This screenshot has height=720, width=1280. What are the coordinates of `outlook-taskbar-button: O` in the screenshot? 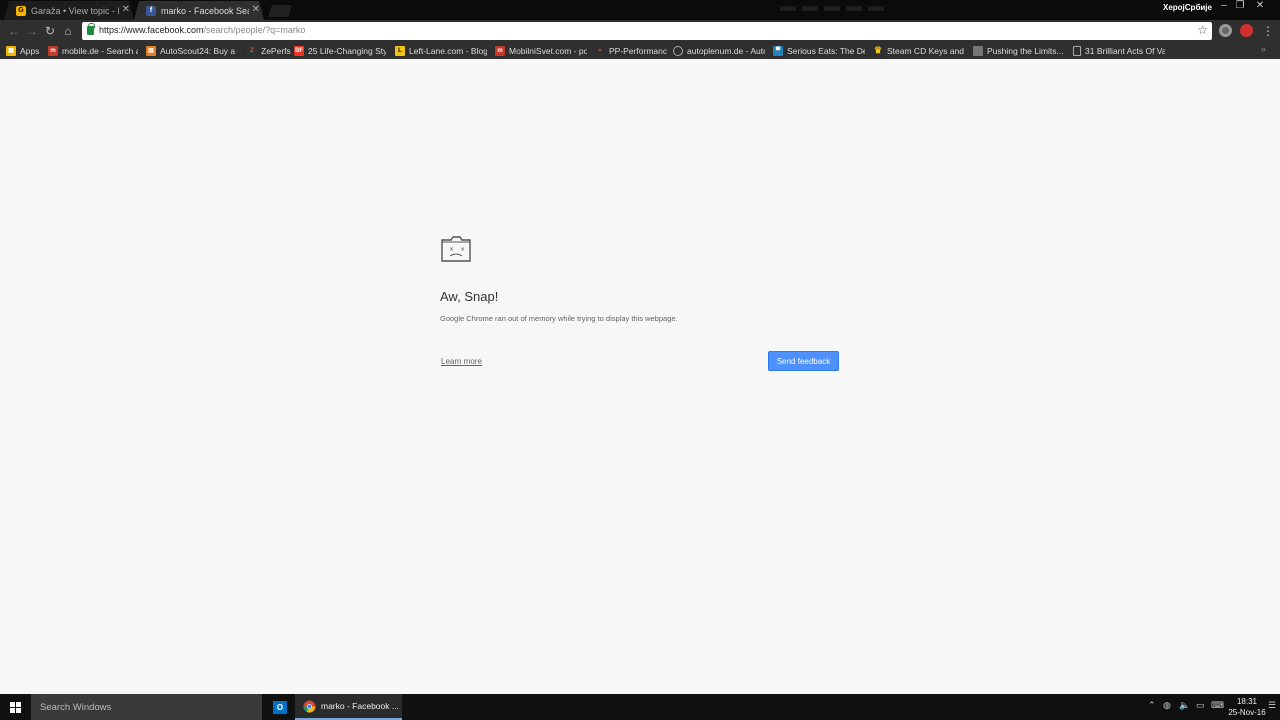 It's located at (280, 707).